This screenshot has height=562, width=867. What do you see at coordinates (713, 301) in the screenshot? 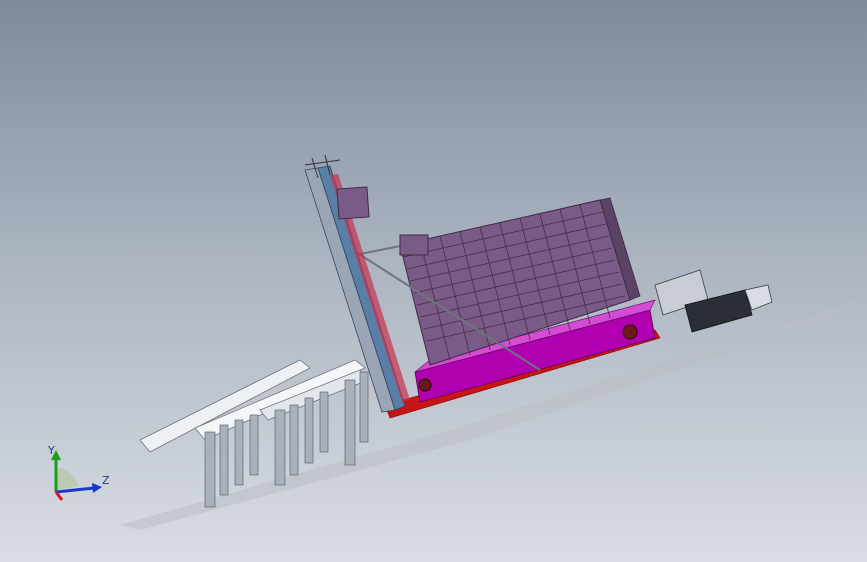
I see `control-cabinet` at bounding box center [713, 301].